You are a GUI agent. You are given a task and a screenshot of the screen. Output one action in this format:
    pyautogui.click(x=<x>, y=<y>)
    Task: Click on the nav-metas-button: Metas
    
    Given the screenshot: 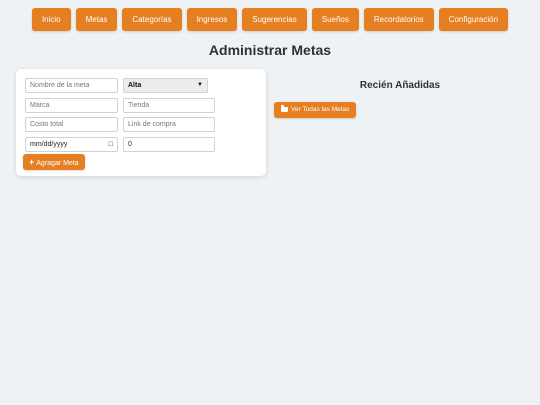 What is the action you would take?
    pyautogui.click(x=96, y=19)
    